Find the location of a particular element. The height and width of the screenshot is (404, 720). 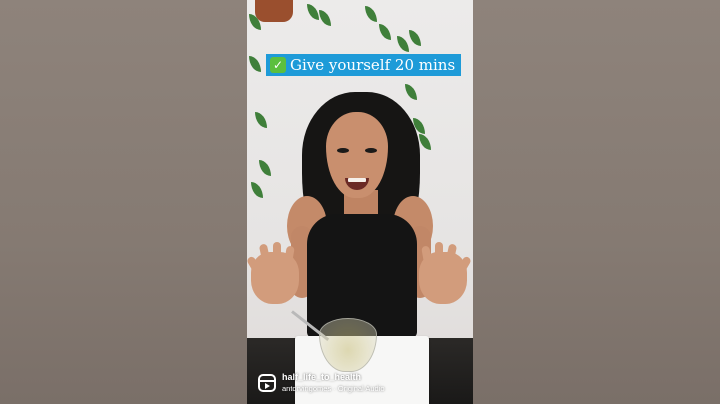

person-right-eye is located at coordinates (371, 150).